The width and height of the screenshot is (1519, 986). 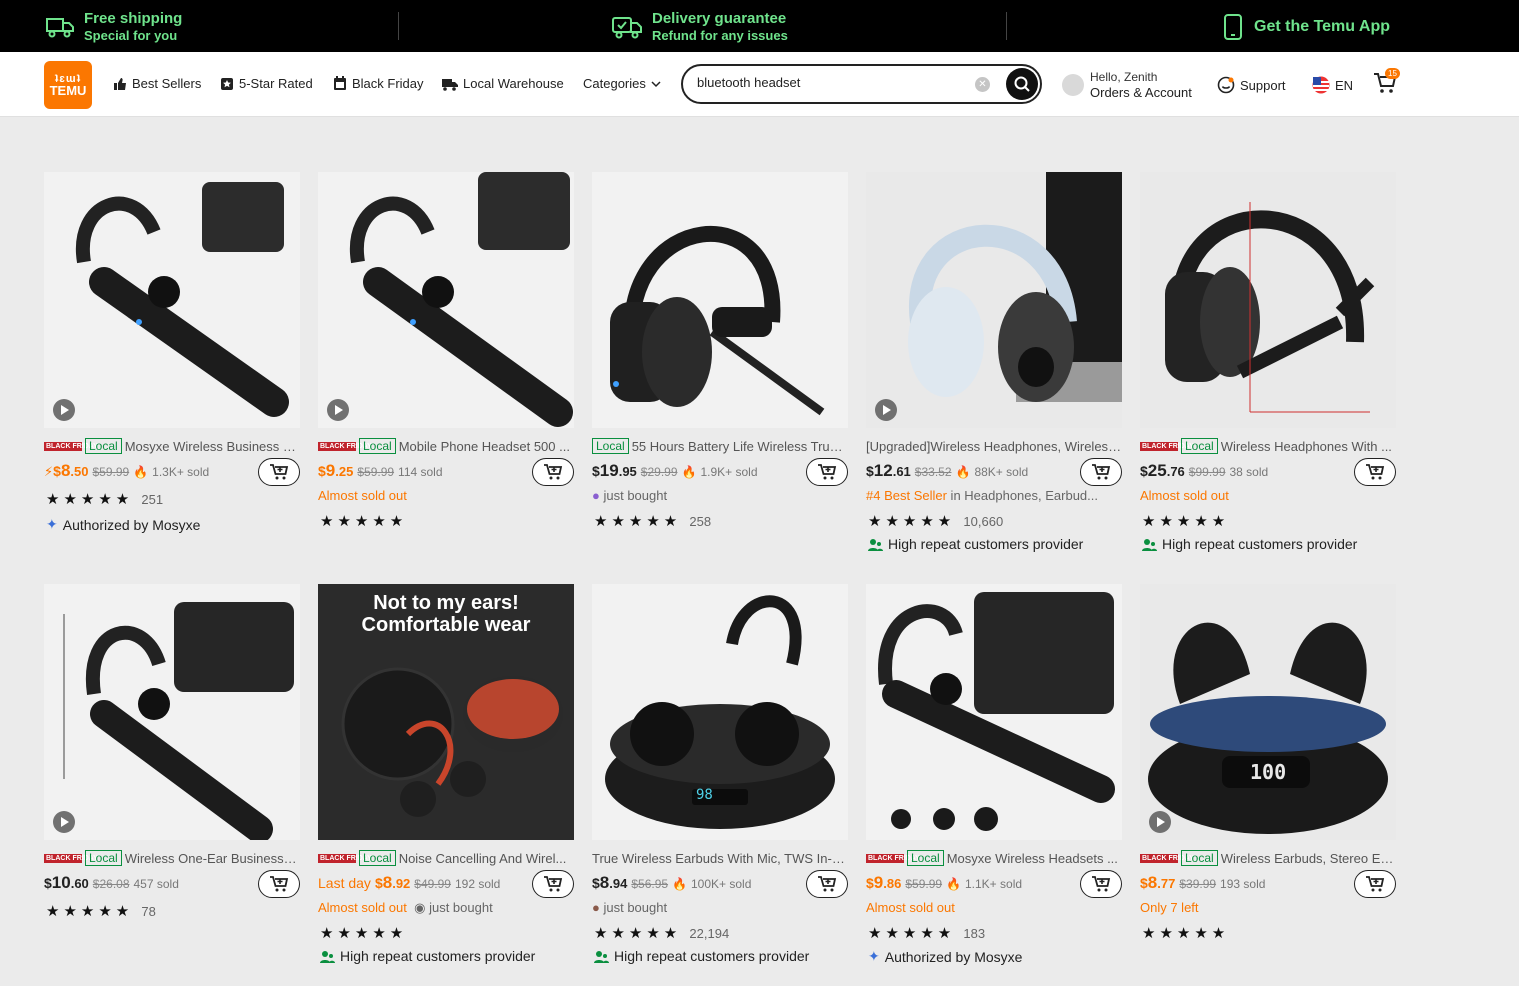 I want to click on nav-local-warehouse-label: Local Warehouse, so click(x=513, y=83).